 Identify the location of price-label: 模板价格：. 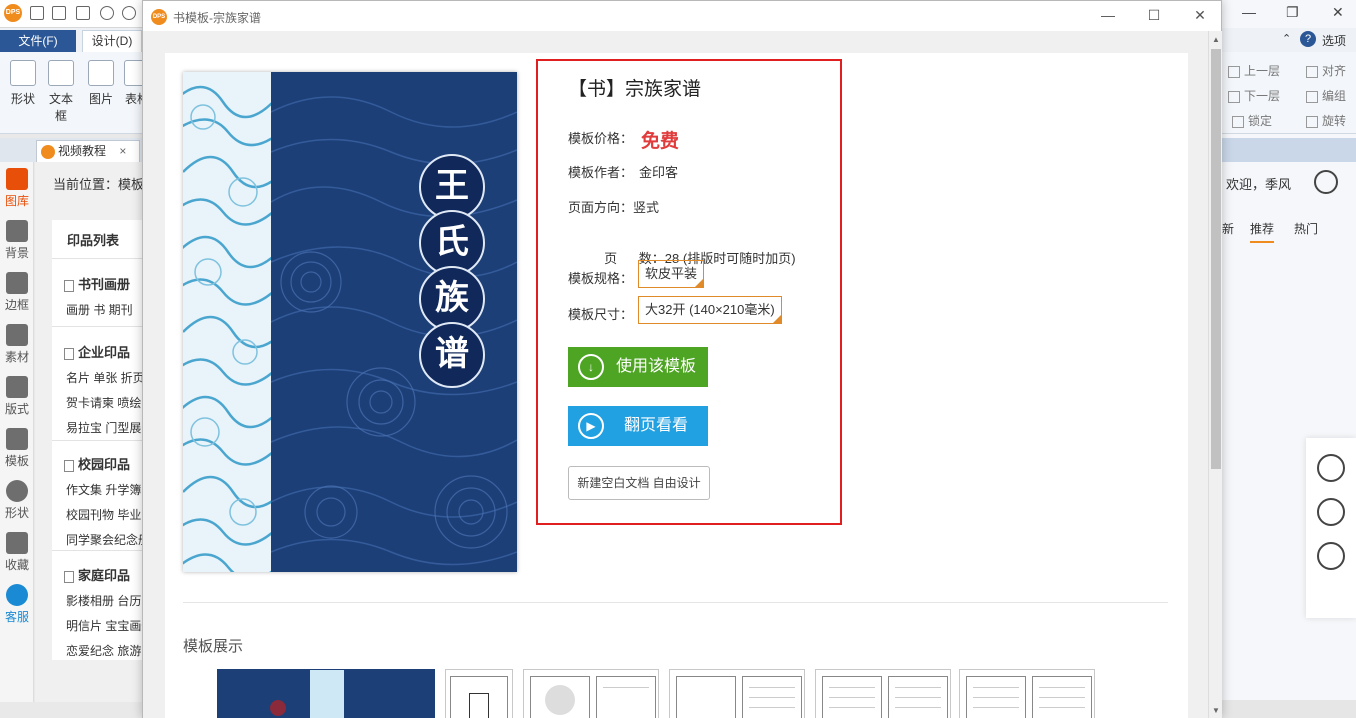
(601, 138).